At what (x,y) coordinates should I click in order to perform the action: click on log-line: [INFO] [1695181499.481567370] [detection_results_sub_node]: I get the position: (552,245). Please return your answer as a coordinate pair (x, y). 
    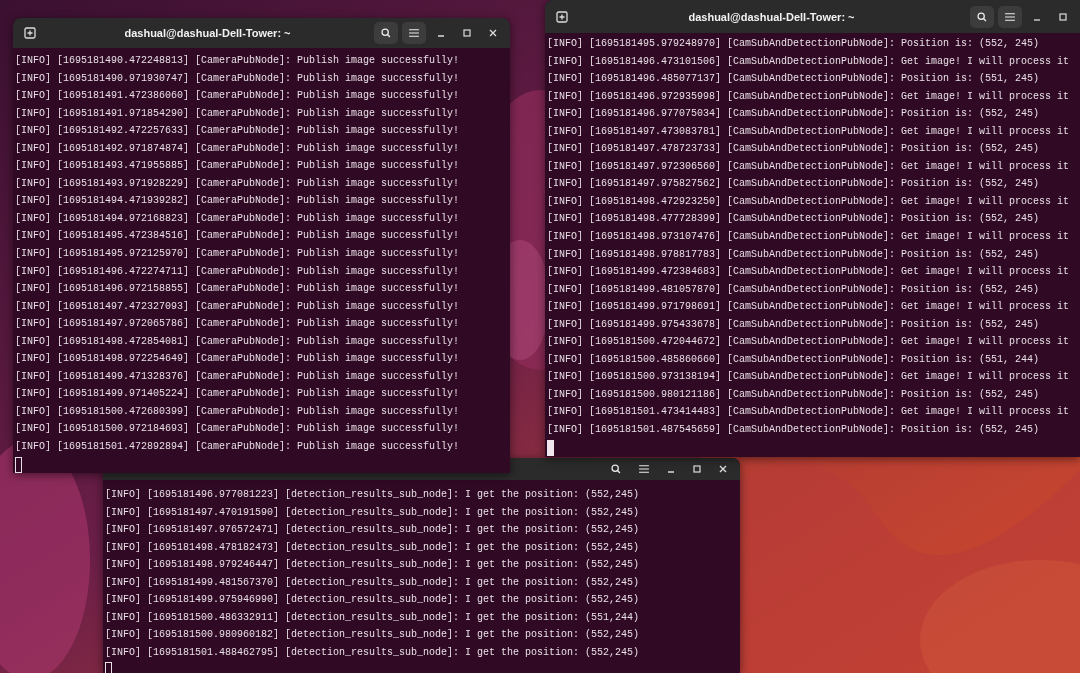
    Looking at the image, I should click on (373, 582).